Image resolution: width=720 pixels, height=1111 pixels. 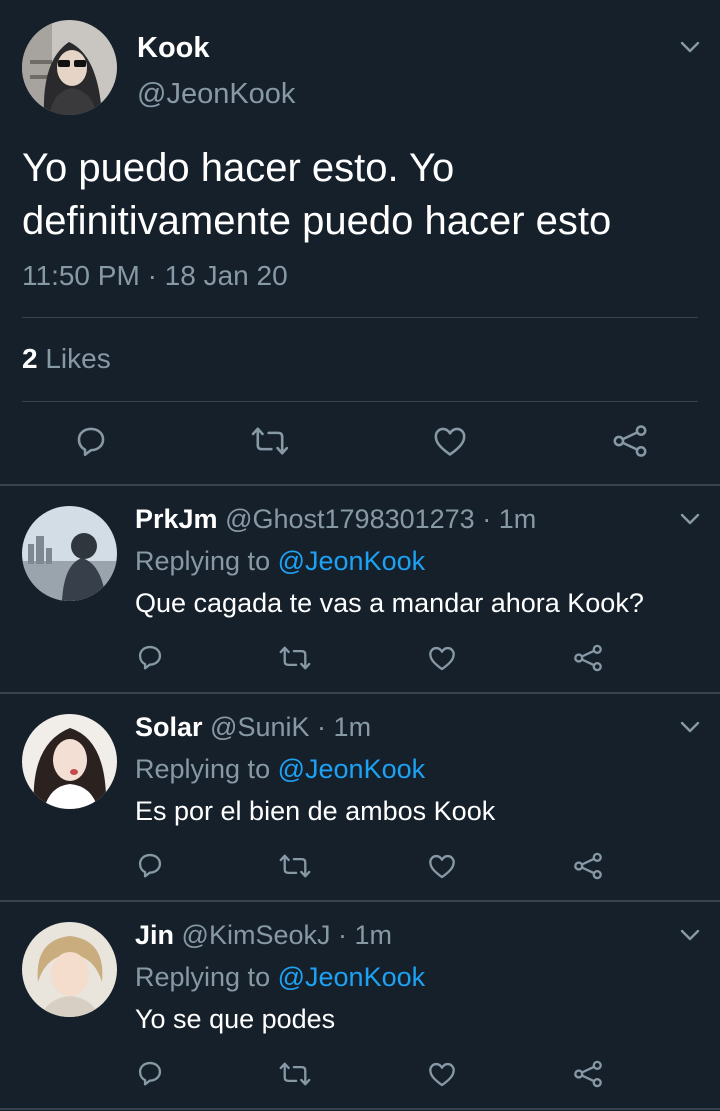 I want to click on reply-text: Que cagada te vas a mandar ahora Kook?, so click(x=389, y=603).